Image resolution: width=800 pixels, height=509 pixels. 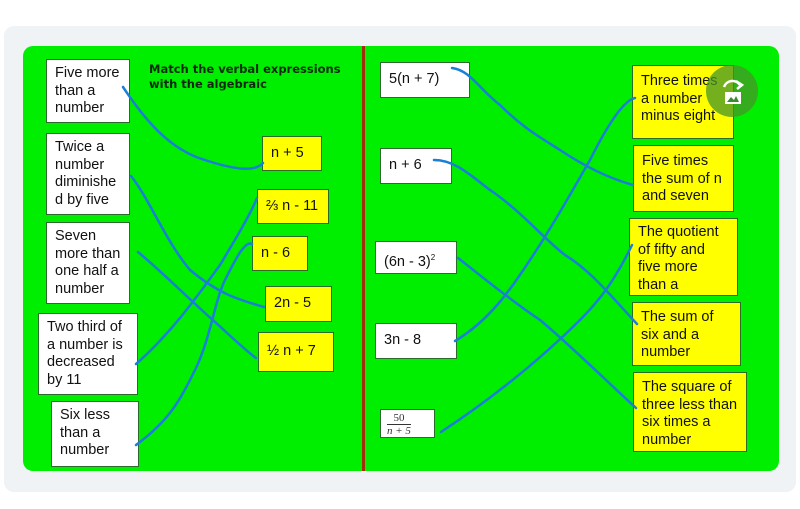 I want to click on rotate-image-button, so click(x=732, y=91).